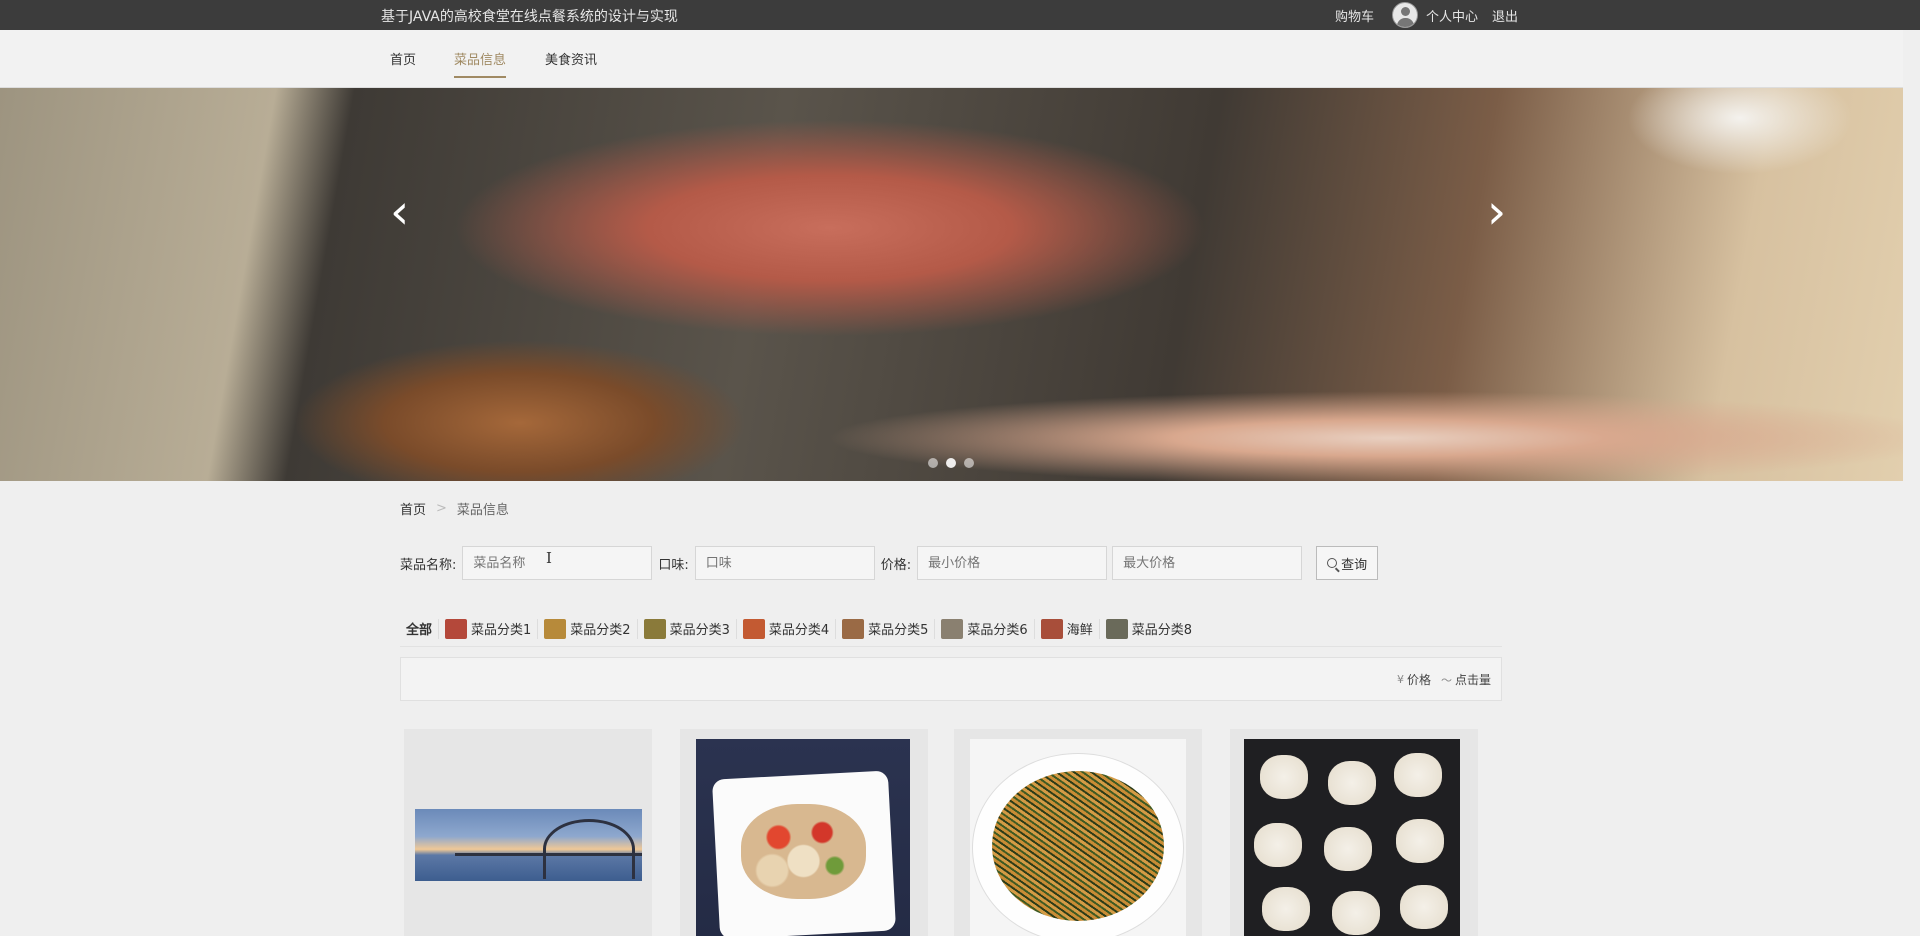  Describe the element at coordinates (784, 563) in the screenshot. I see `taste-input` at that location.